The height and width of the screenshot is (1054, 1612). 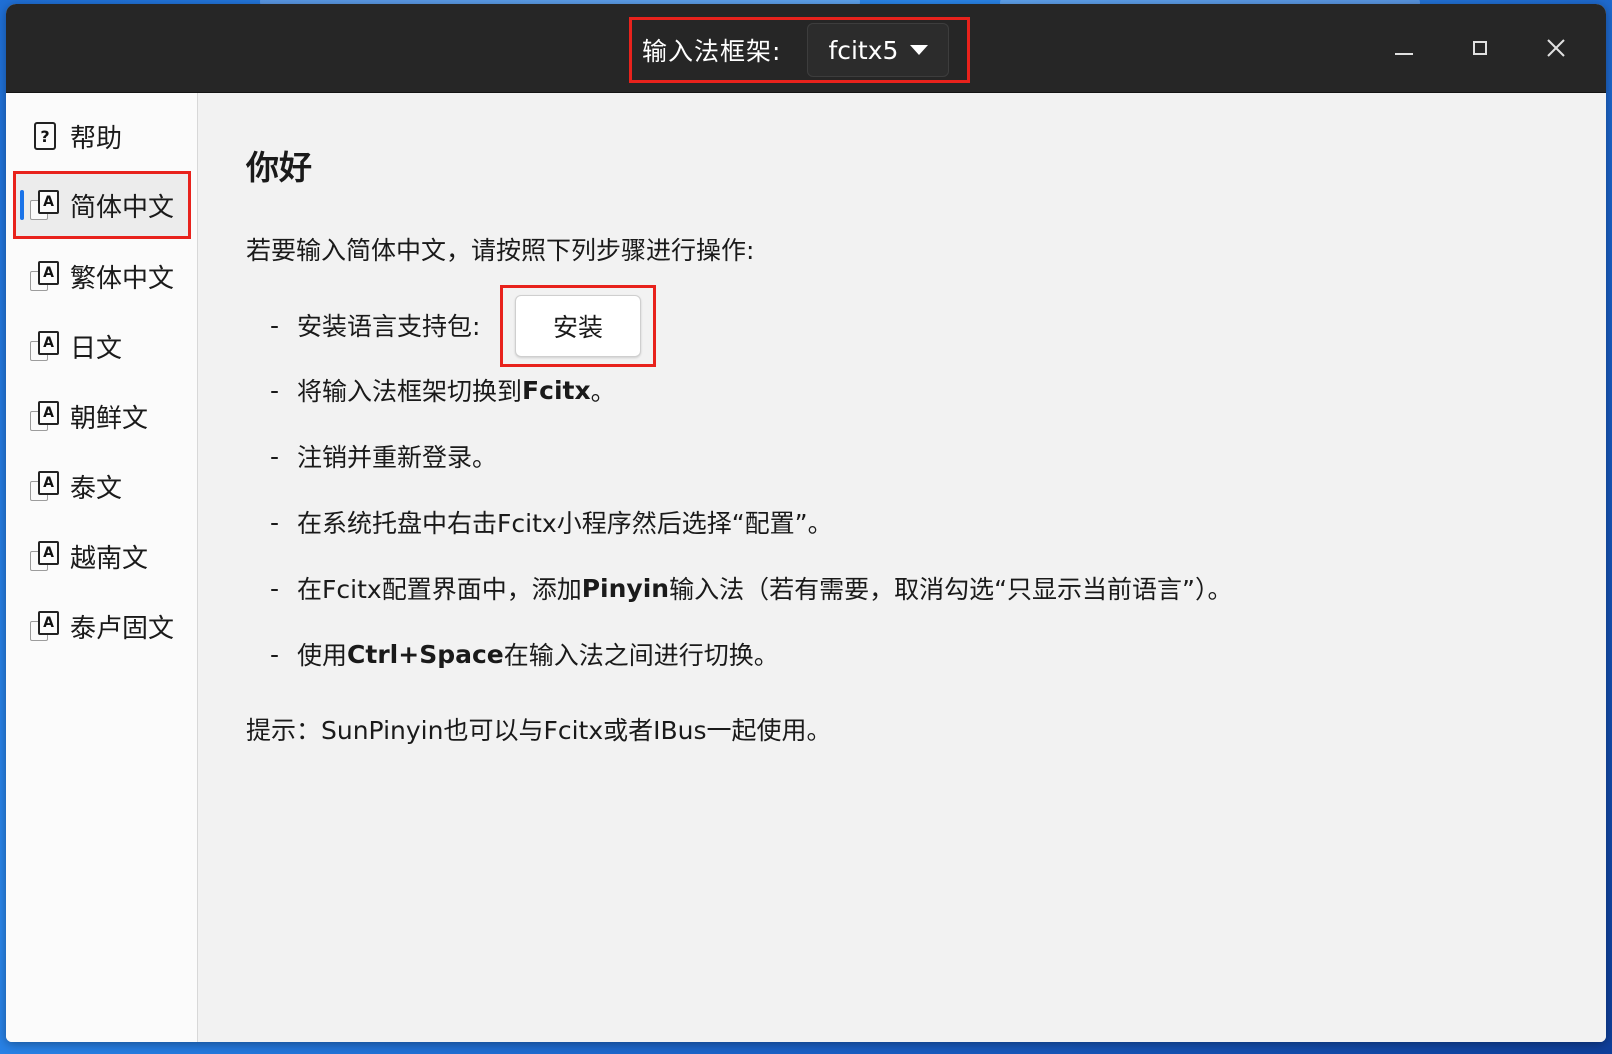 I want to click on minimize-button, so click(x=1404, y=48).